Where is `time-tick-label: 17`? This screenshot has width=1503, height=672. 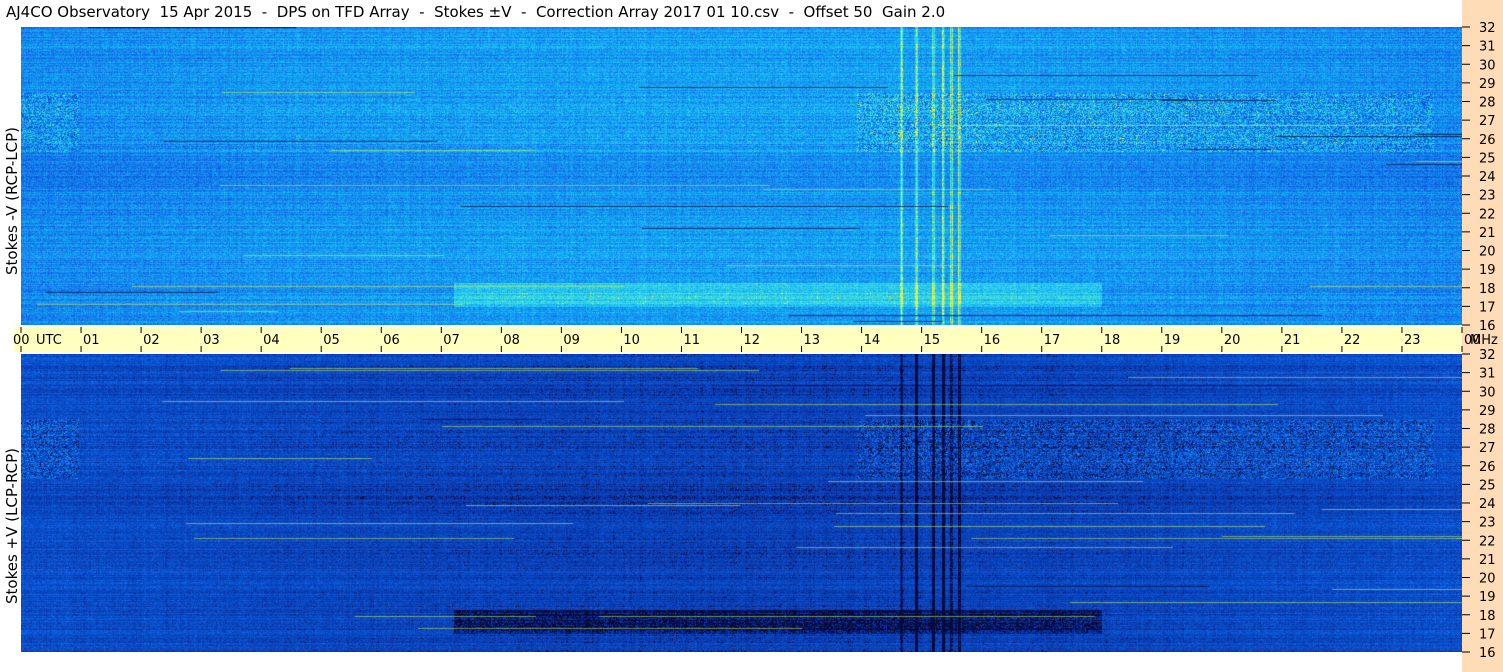 time-tick-label: 17 is located at coordinates (1052, 340).